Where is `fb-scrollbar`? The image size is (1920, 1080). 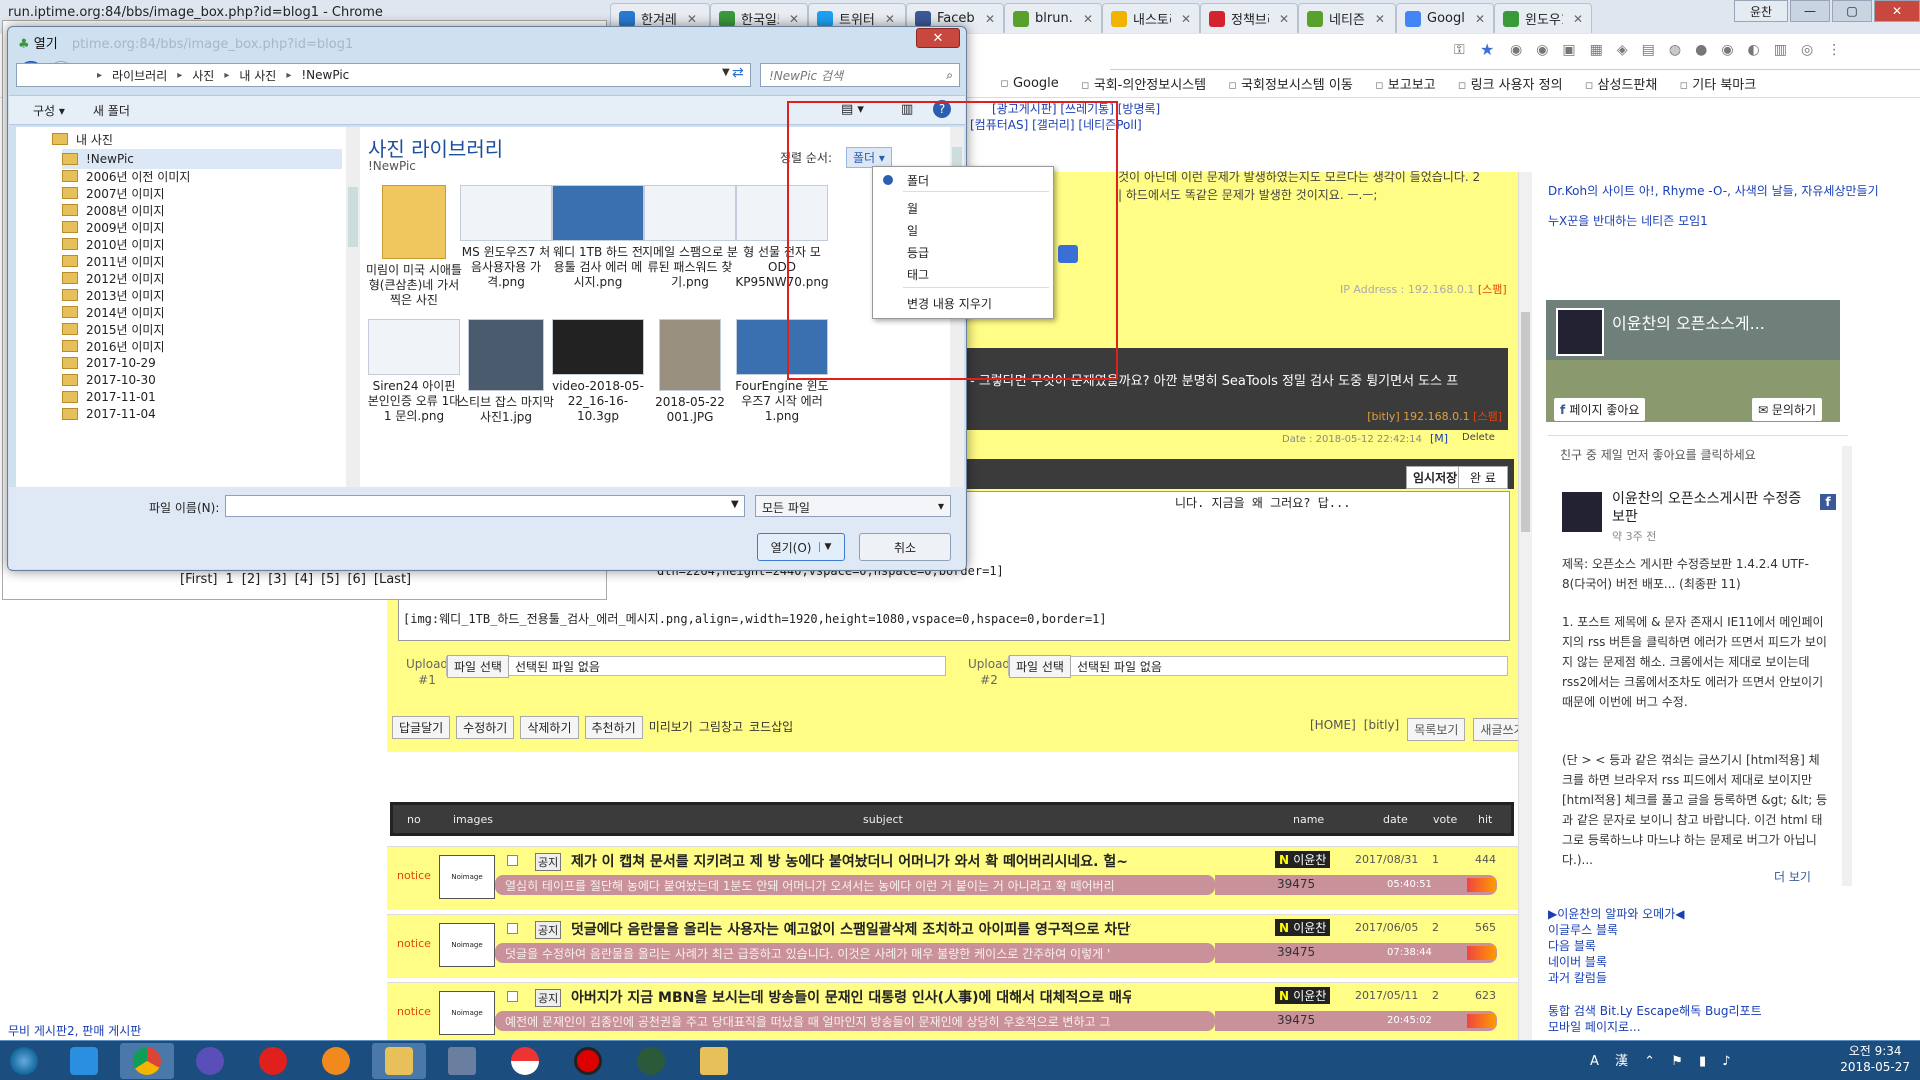 fb-scrollbar is located at coordinates (1847, 666).